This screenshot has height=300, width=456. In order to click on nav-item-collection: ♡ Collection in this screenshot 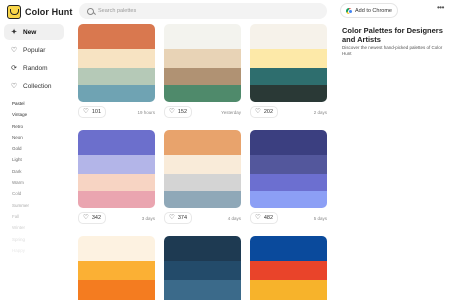, I will do `click(34, 86)`.